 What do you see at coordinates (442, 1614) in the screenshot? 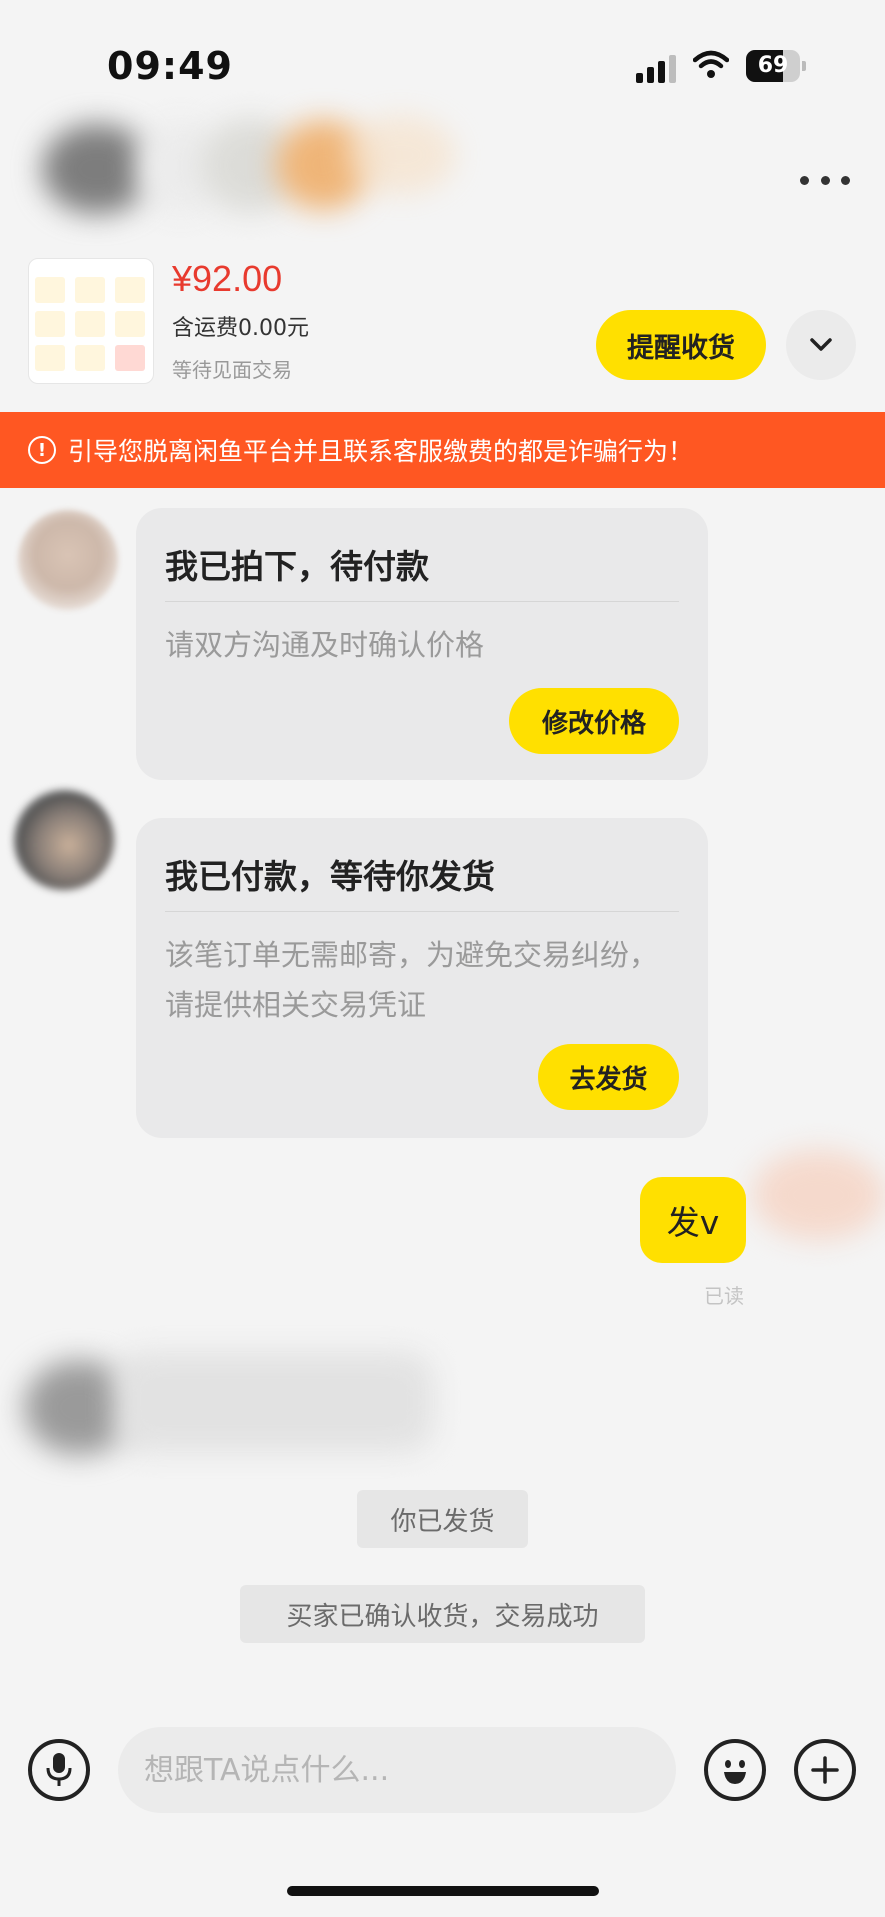
I see `system-message-completed: 买家已确认收货，交易成功` at bounding box center [442, 1614].